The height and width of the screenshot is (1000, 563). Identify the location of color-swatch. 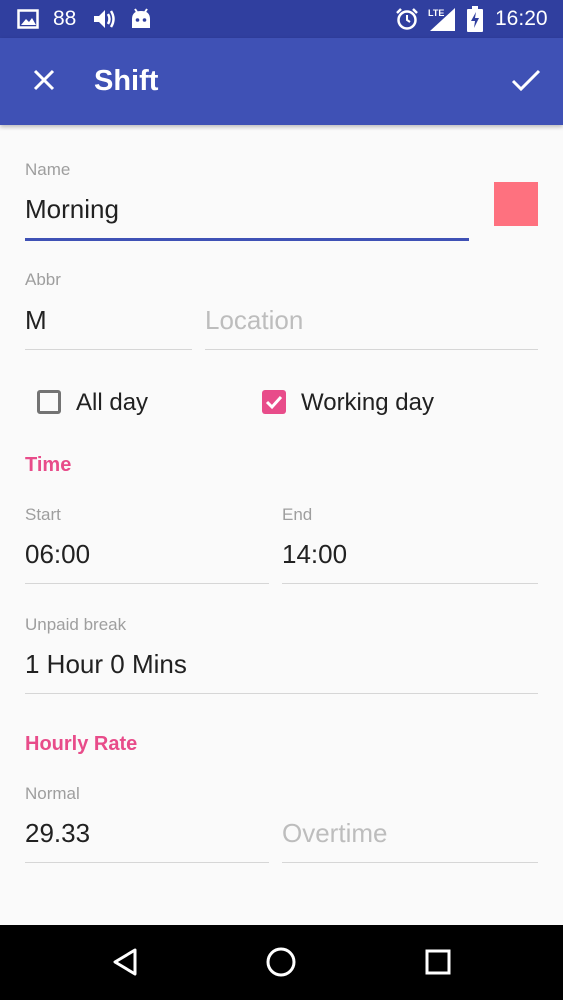
(516, 204).